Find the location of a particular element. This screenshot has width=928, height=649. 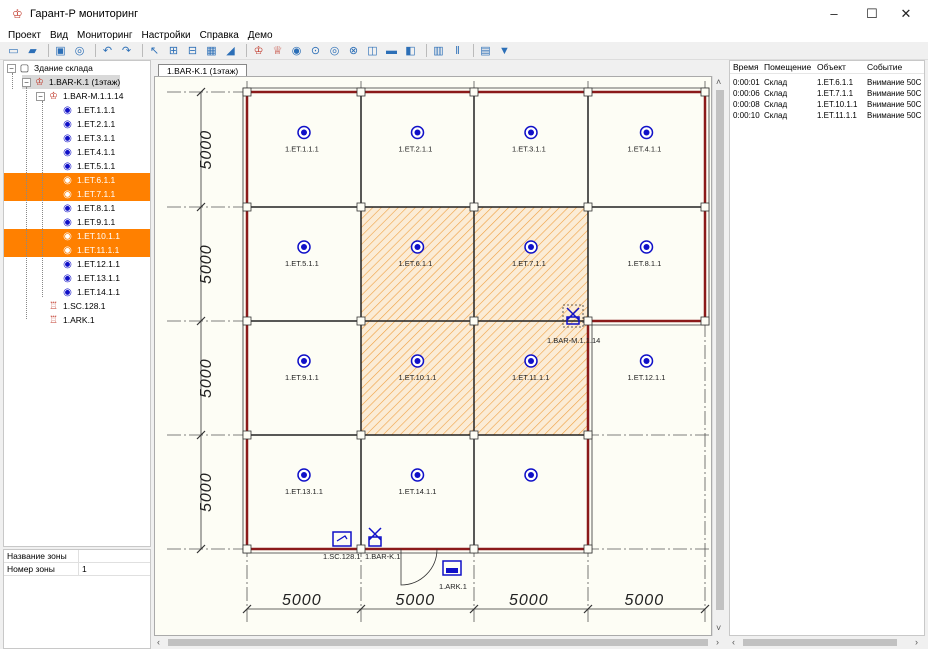

log-horizontal-scrollbar: ‹ › is located at coordinates (827, 642).